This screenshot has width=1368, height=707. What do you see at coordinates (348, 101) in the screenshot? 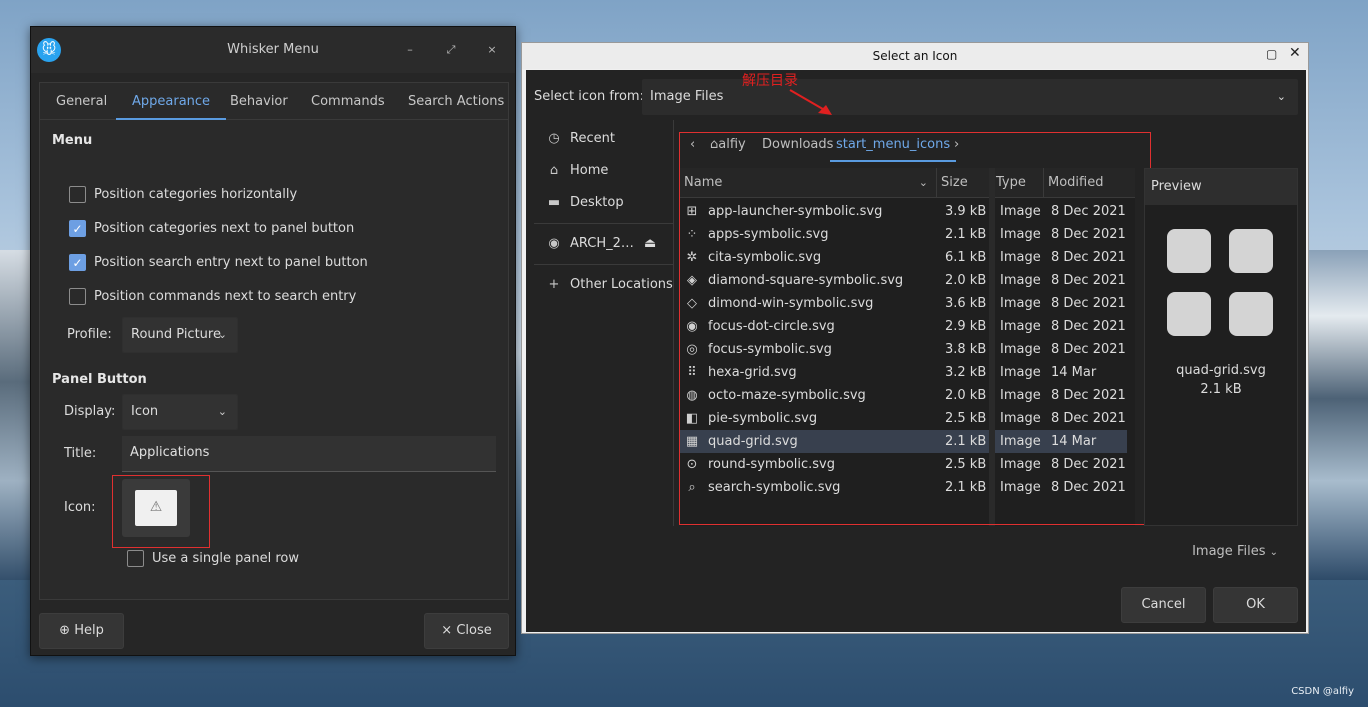
I see `tab-commands: Commands` at bounding box center [348, 101].